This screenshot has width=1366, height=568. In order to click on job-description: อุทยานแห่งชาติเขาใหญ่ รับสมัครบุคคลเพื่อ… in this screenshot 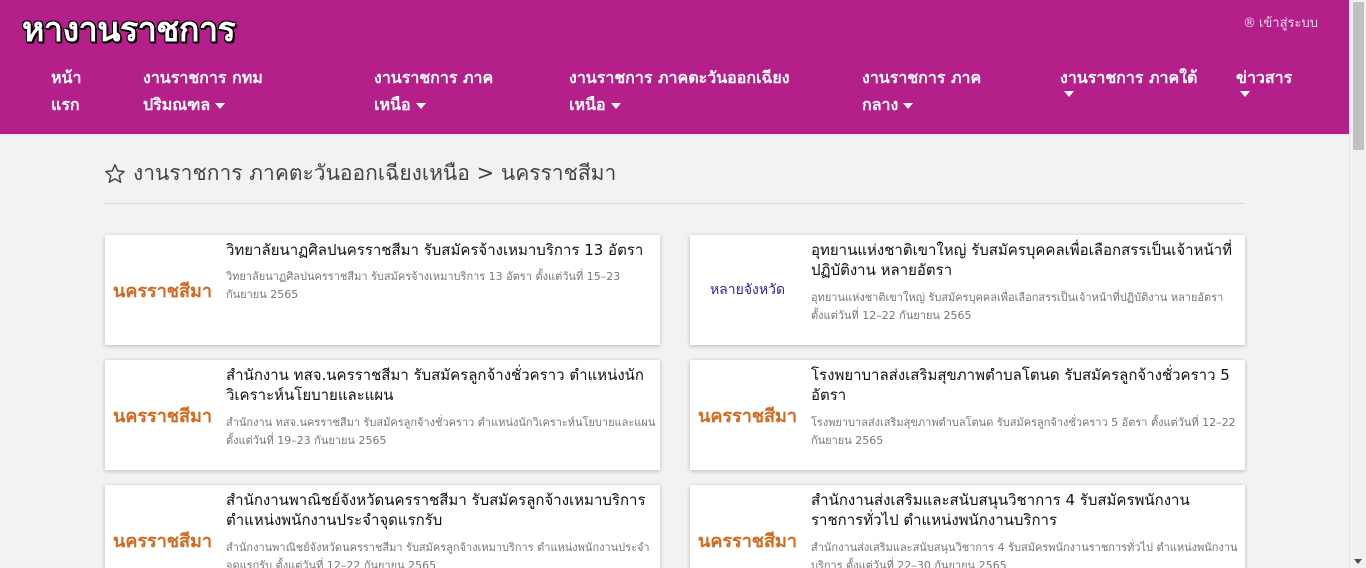, I will do `click(1017, 306)`.